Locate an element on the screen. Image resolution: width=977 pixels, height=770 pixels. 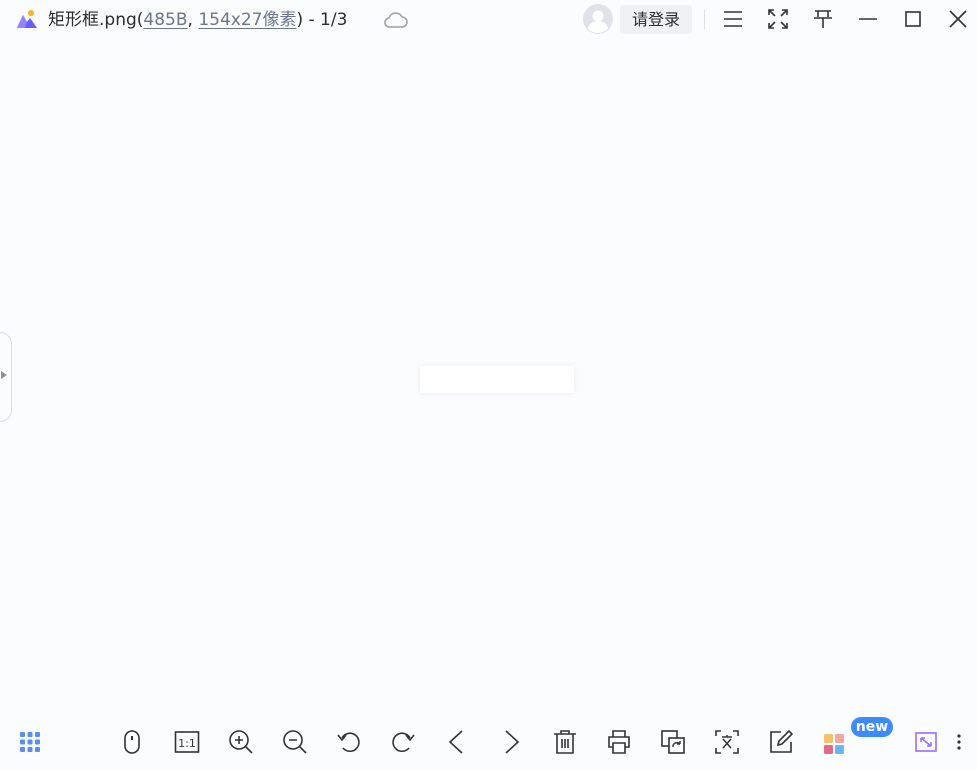
apps-button is located at coordinates (835, 742).